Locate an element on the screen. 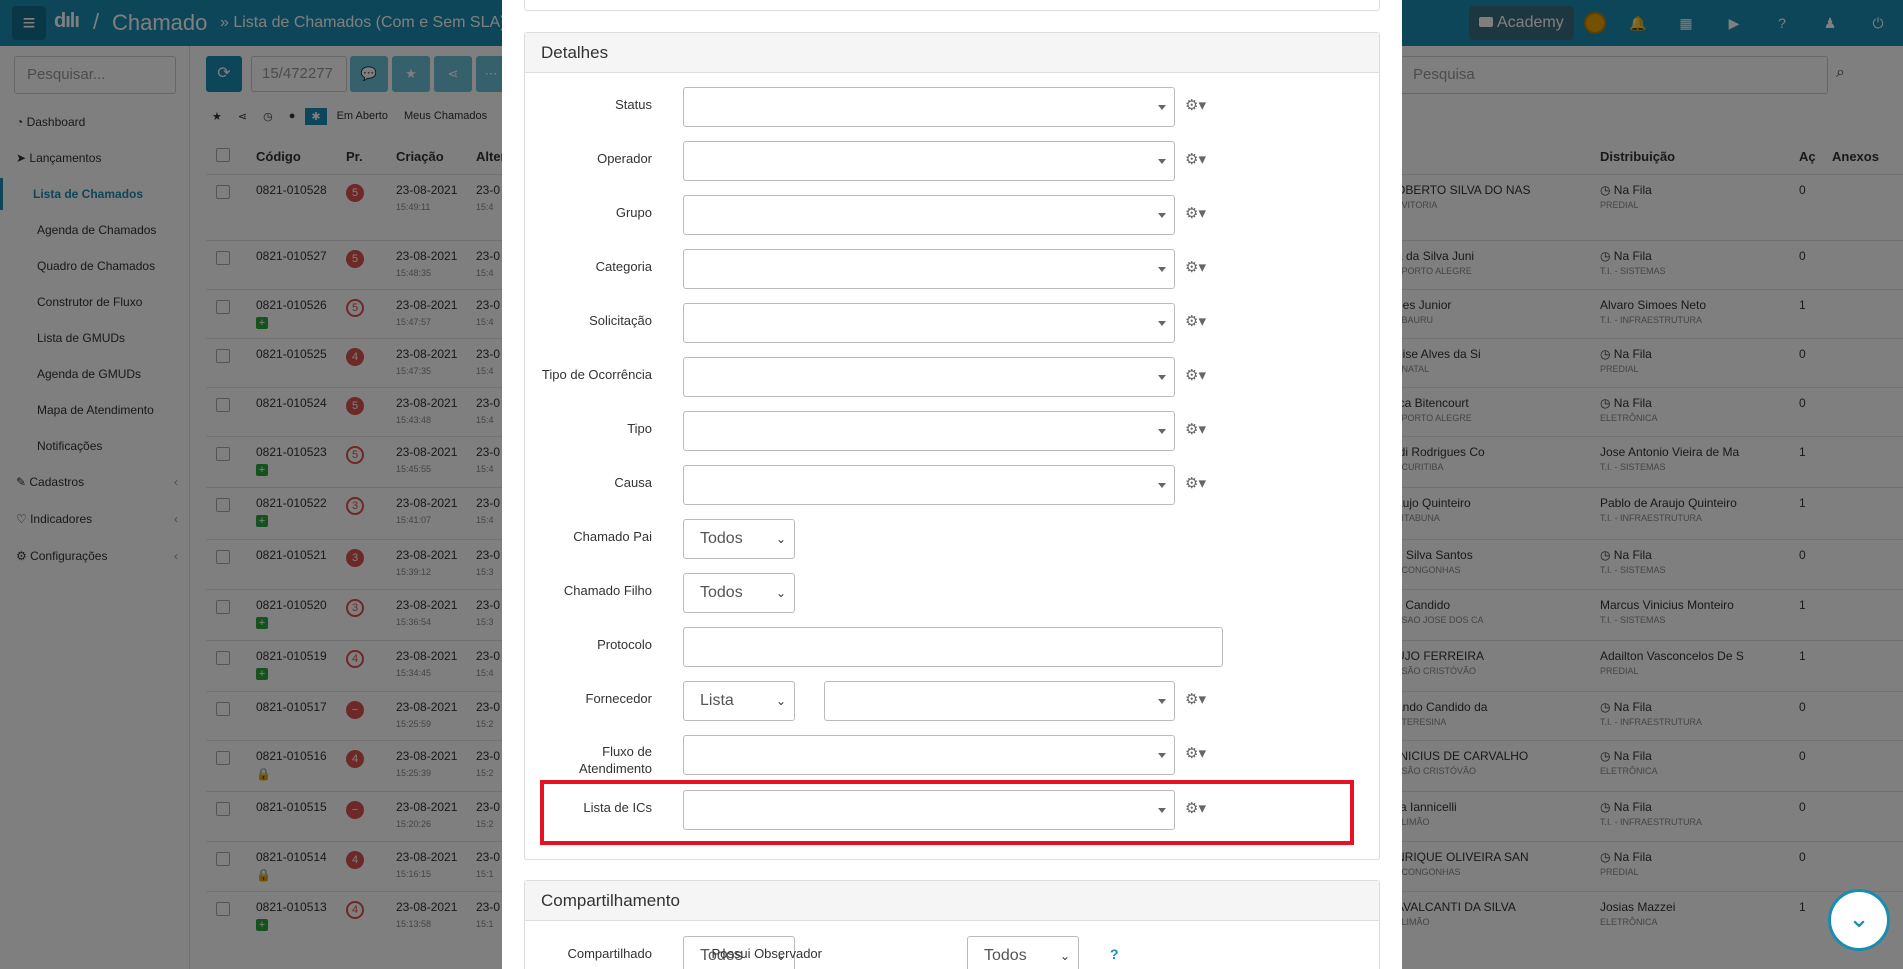 The height and width of the screenshot is (969, 1903). compartilhamento-title: Compartilhamento is located at coordinates (952, 901).